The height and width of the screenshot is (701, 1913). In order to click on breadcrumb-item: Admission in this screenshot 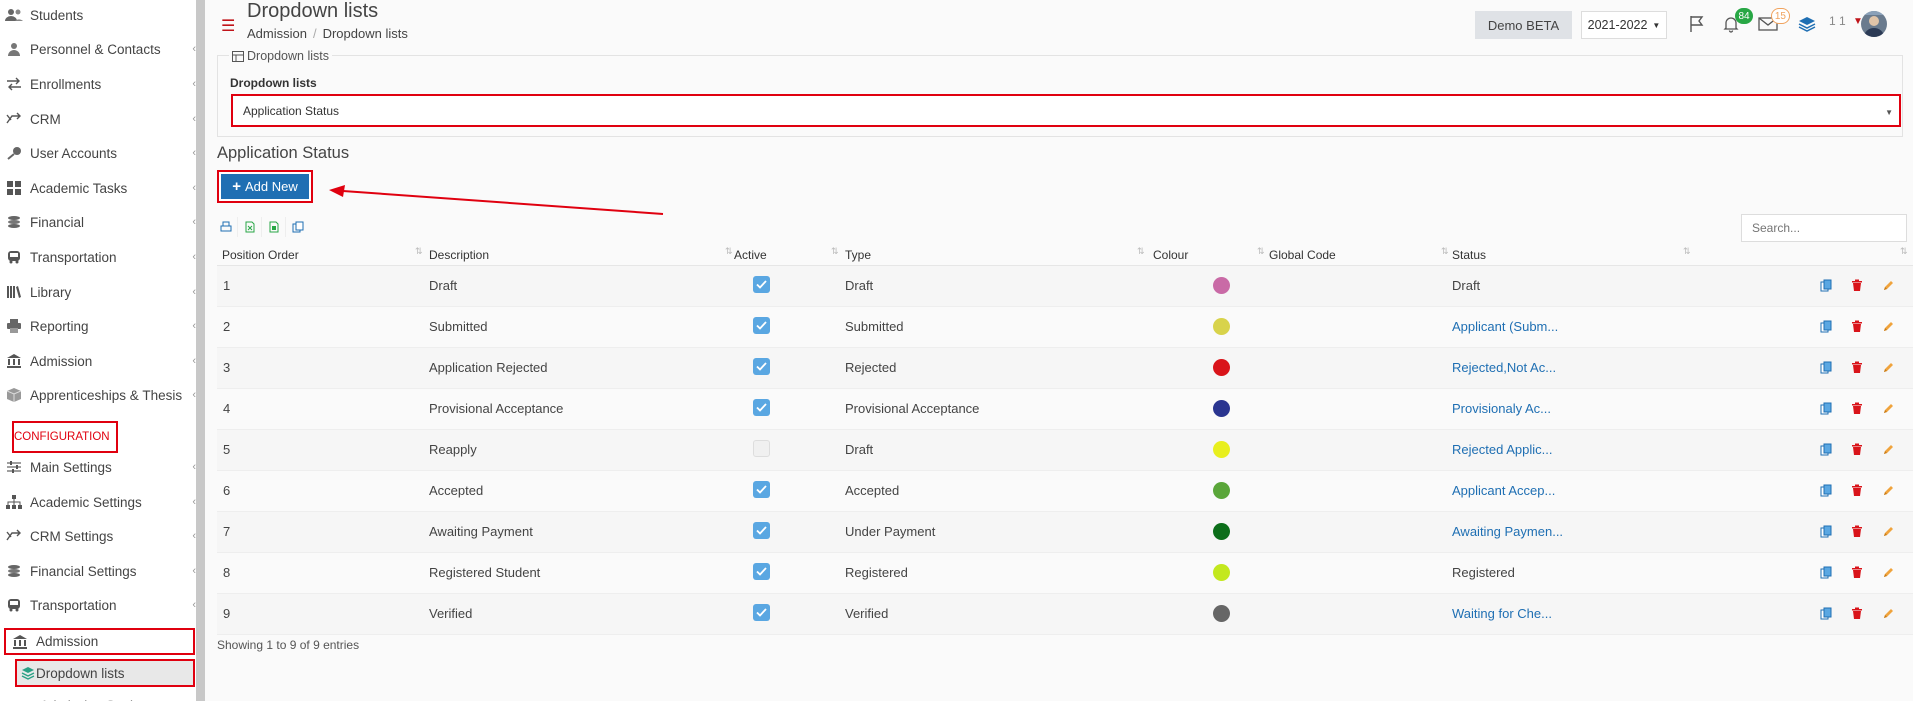, I will do `click(277, 33)`.